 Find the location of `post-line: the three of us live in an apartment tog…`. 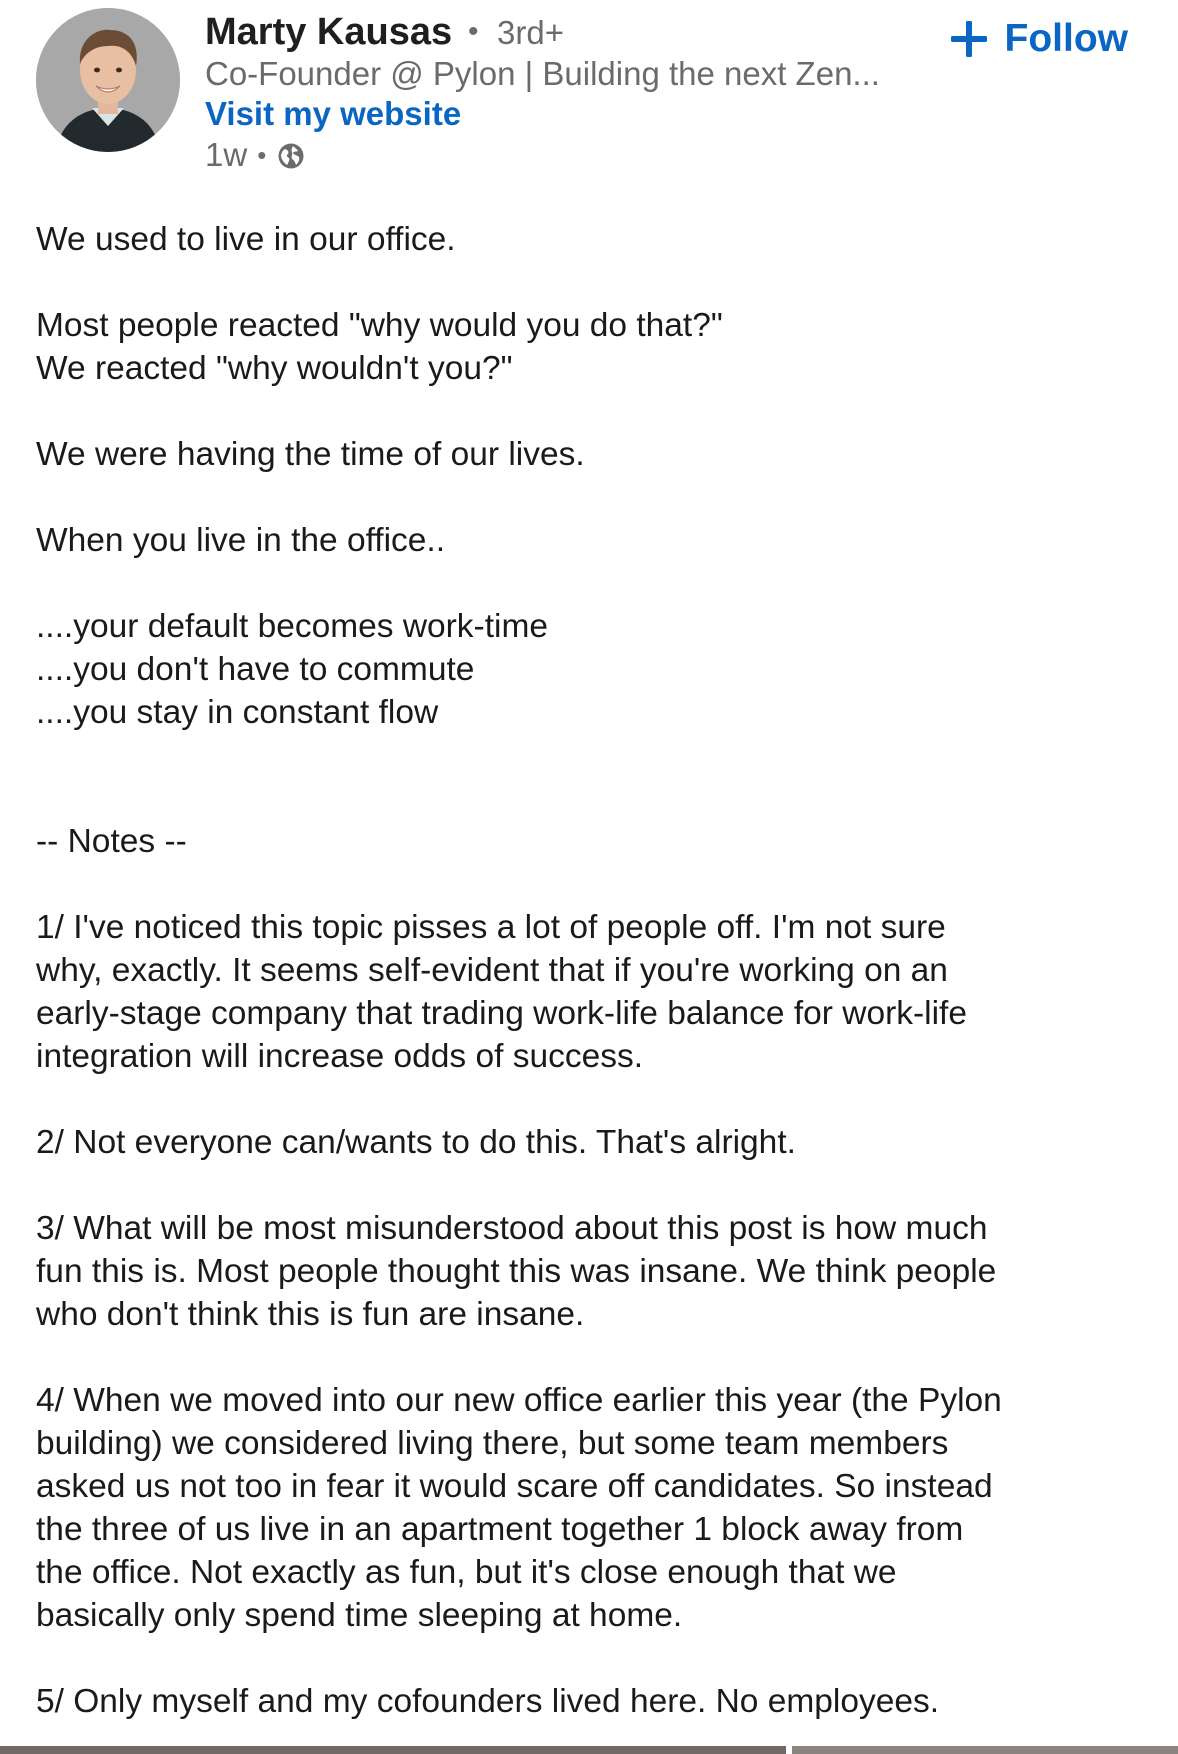

post-line: the three of us live in an apartment tog… is located at coordinates (500, 1529).